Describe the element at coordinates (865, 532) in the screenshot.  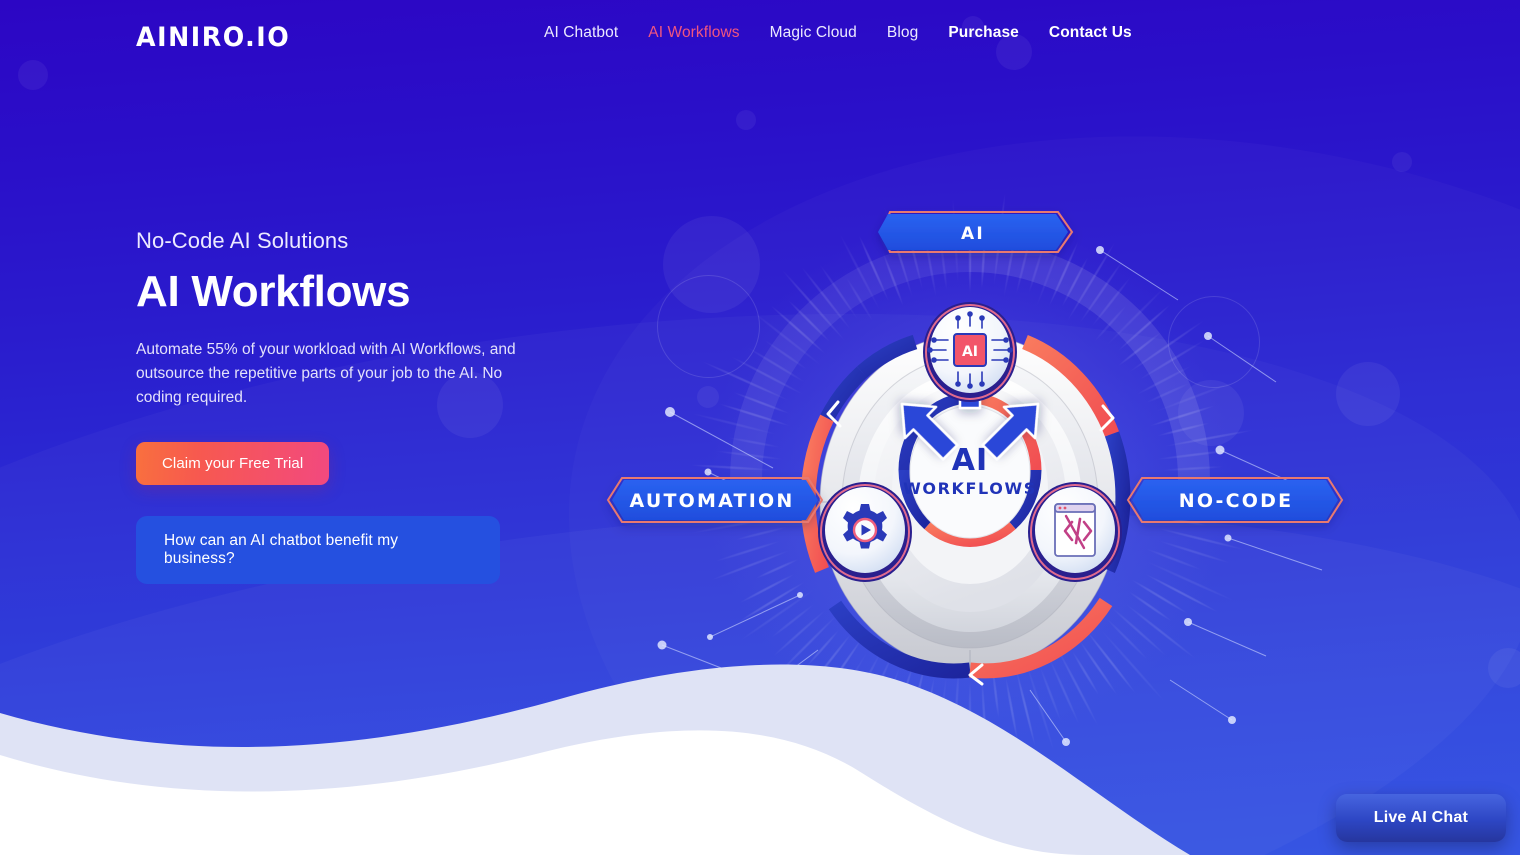
I see `gear-play-icon-circle` at that location.